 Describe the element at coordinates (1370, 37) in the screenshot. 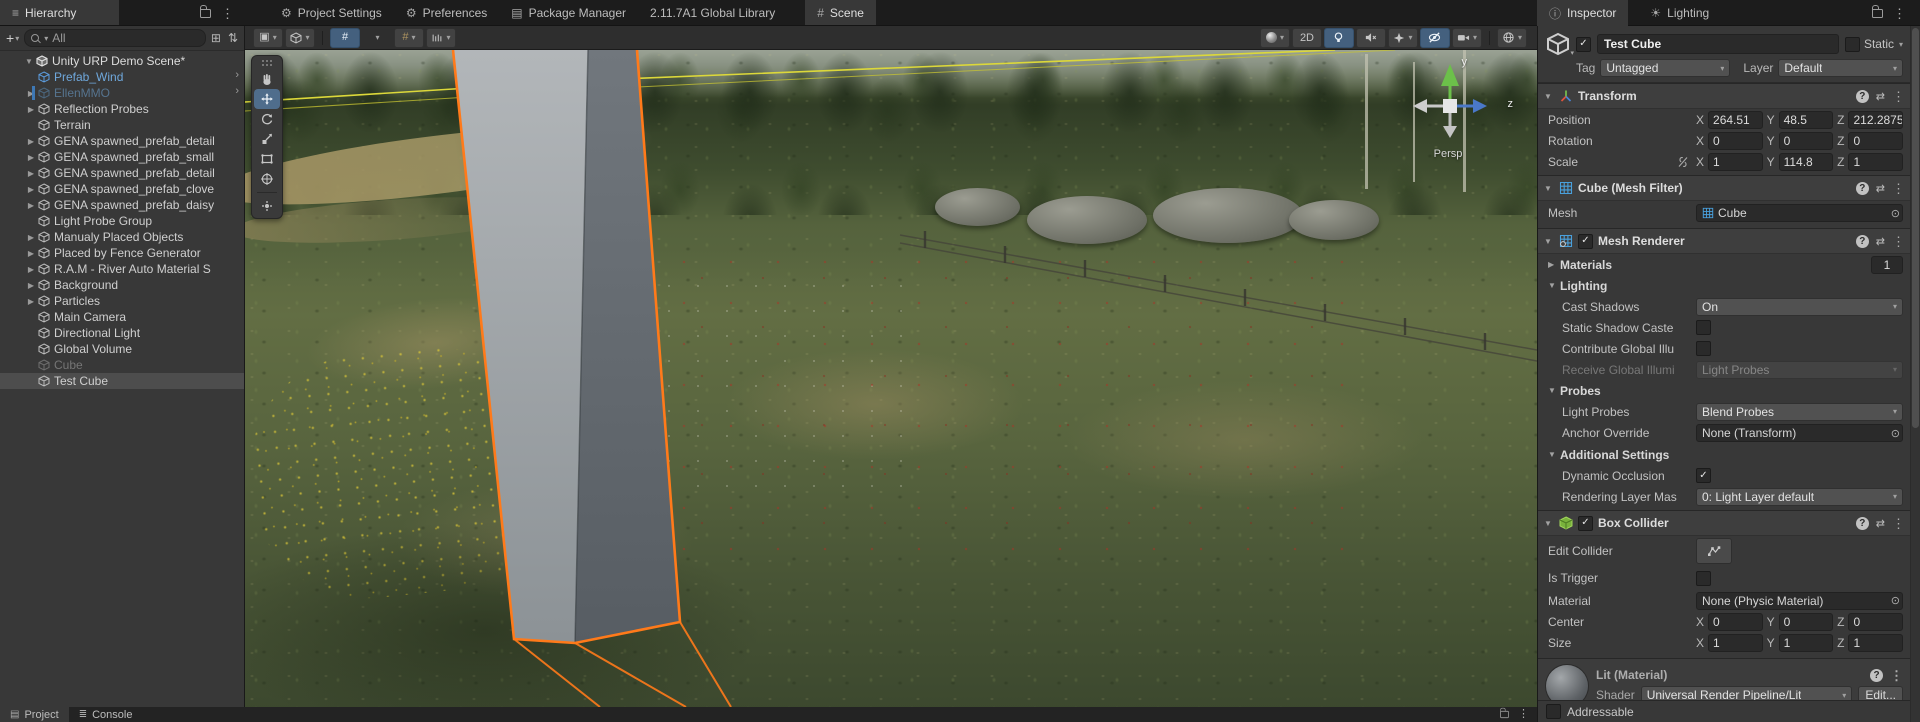

I see `audio-mute-toggle` at that location.